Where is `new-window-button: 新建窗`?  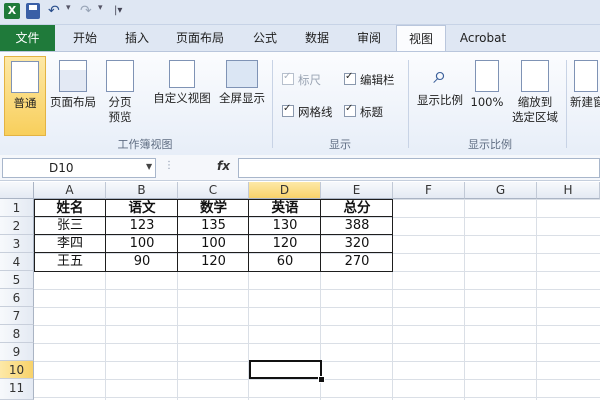 new-window-button: 新建窗 is located at coordinates (585, 95).